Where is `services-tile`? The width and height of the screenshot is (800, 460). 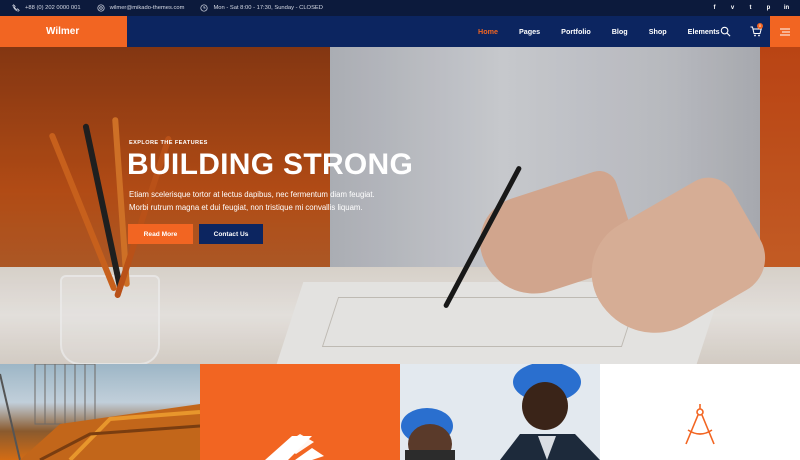
services-tile is located at coordinates (700, 412).